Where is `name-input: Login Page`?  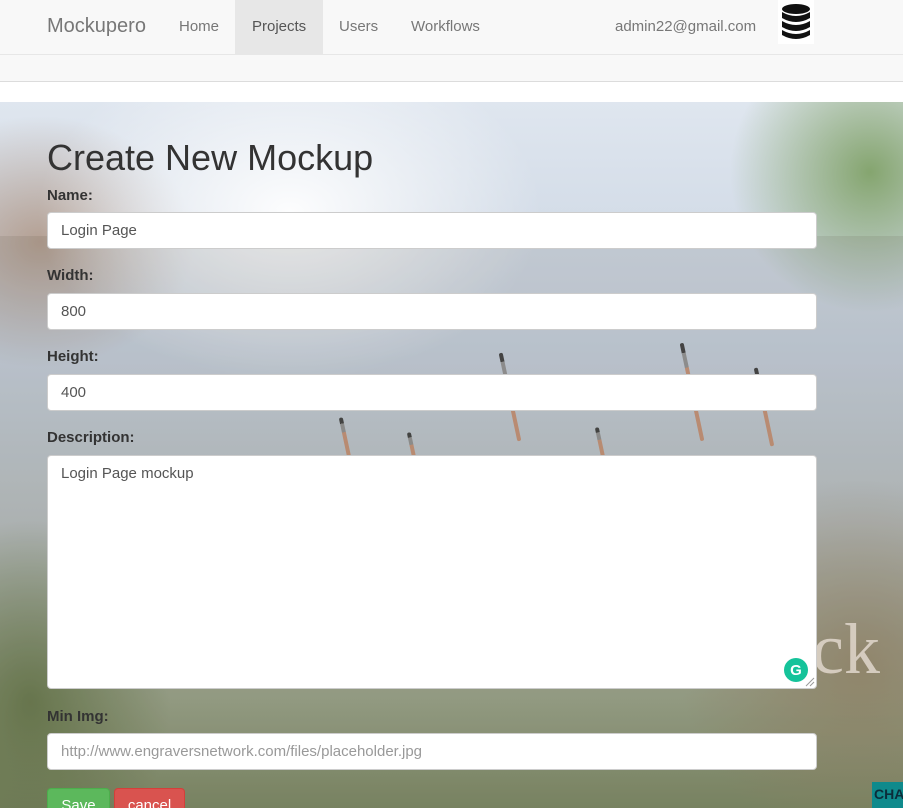
name-input: Login Page is located at coordinates (432, 230).